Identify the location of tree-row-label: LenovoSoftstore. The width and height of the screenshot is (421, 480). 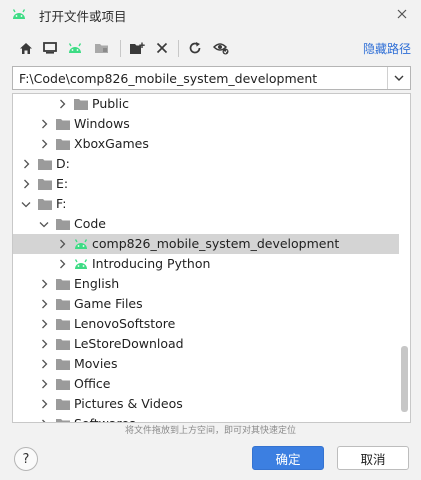
(125, 323).